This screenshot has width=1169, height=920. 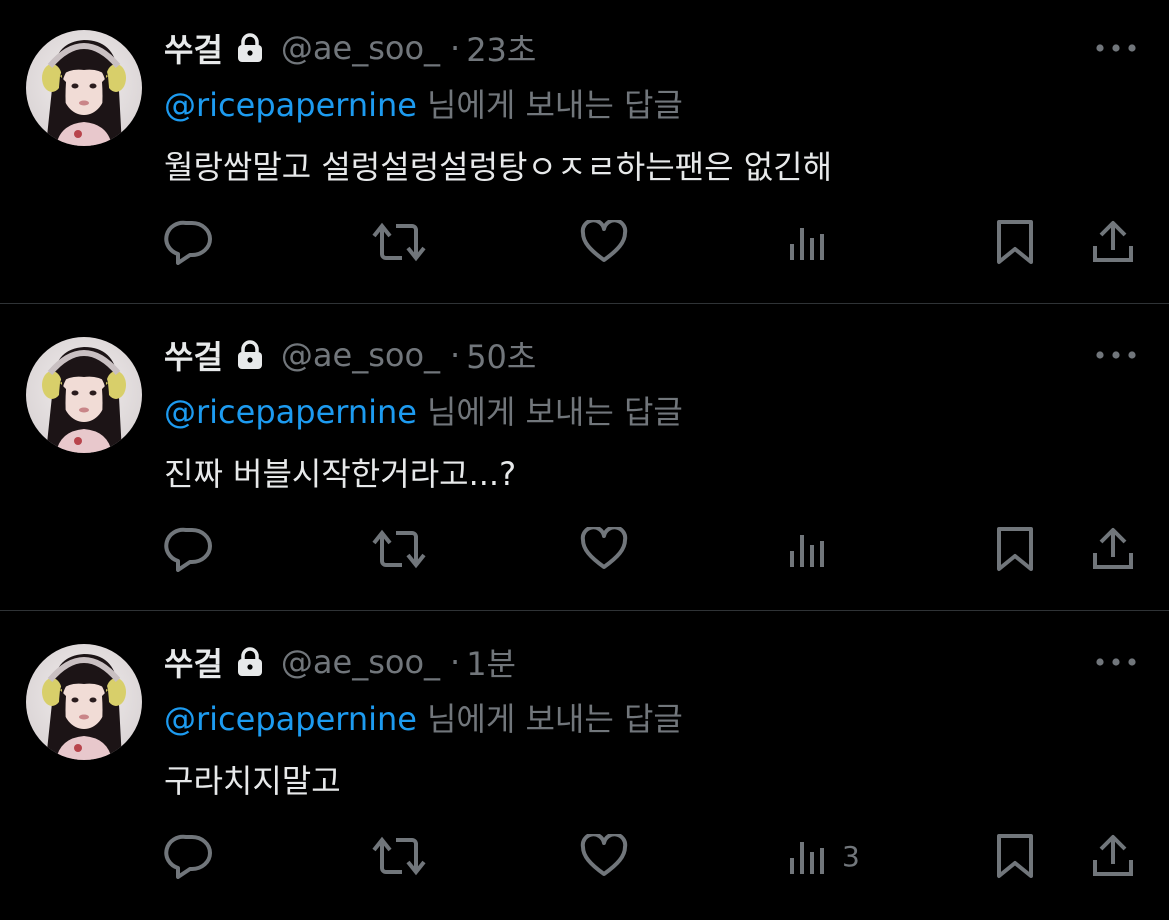 I want to click on tweet-header: 쑤걸 @ae_soo_ · 23초, so click(x=350, y=48).